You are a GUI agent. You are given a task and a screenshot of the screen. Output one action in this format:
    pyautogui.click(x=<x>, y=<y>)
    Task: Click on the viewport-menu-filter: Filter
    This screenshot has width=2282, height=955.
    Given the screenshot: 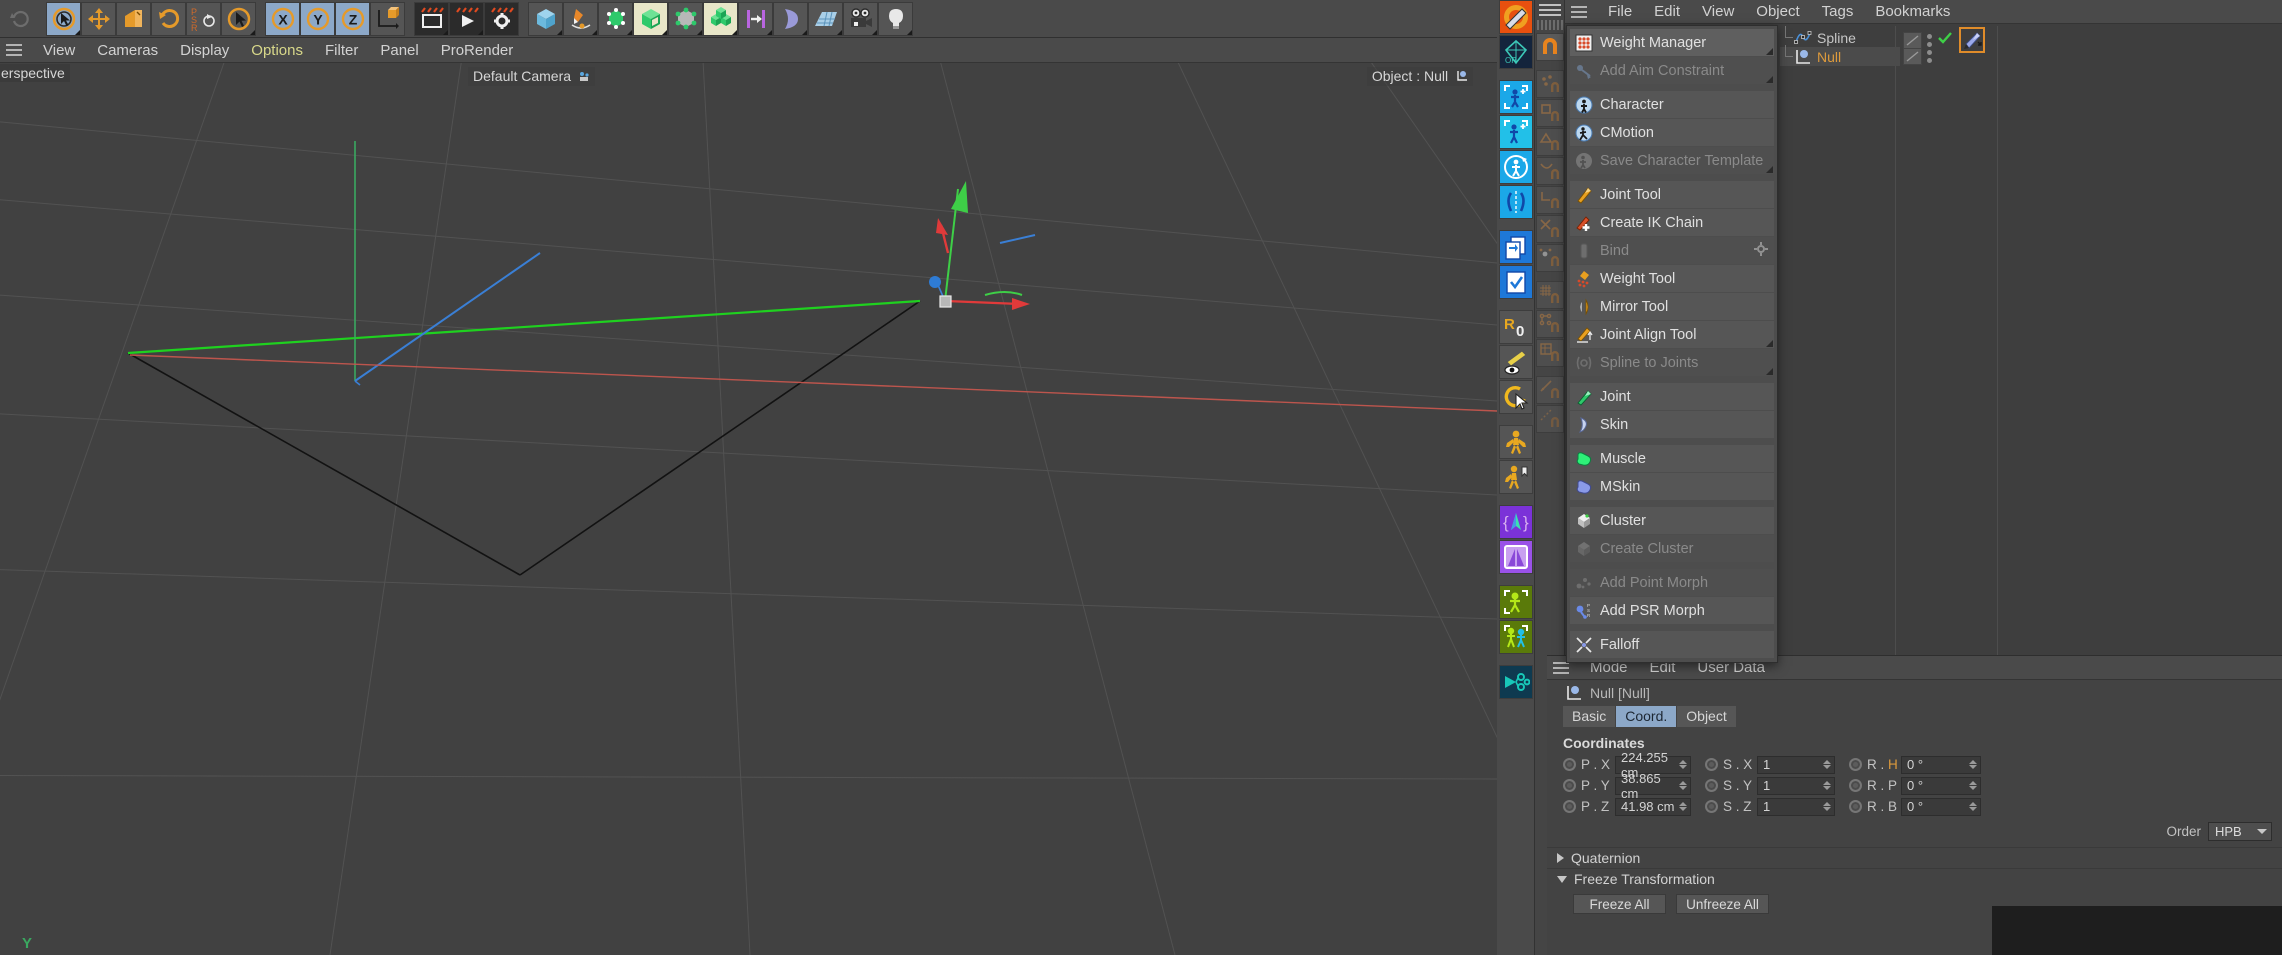 What is the action you would take?
    pyautogui.click(x=341, y=50)
    